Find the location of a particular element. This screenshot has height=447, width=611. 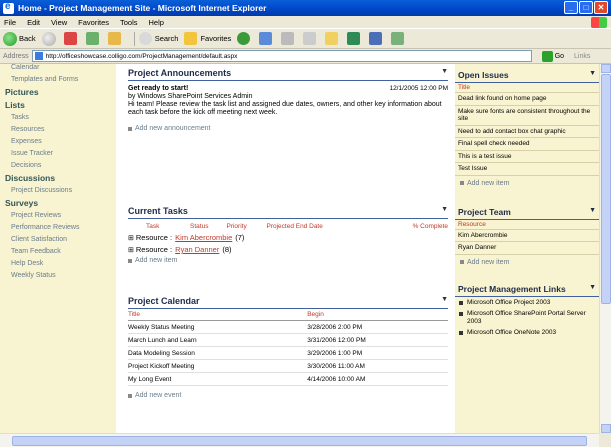

add-team-link: Add new item is located at coordinates (527, 262).